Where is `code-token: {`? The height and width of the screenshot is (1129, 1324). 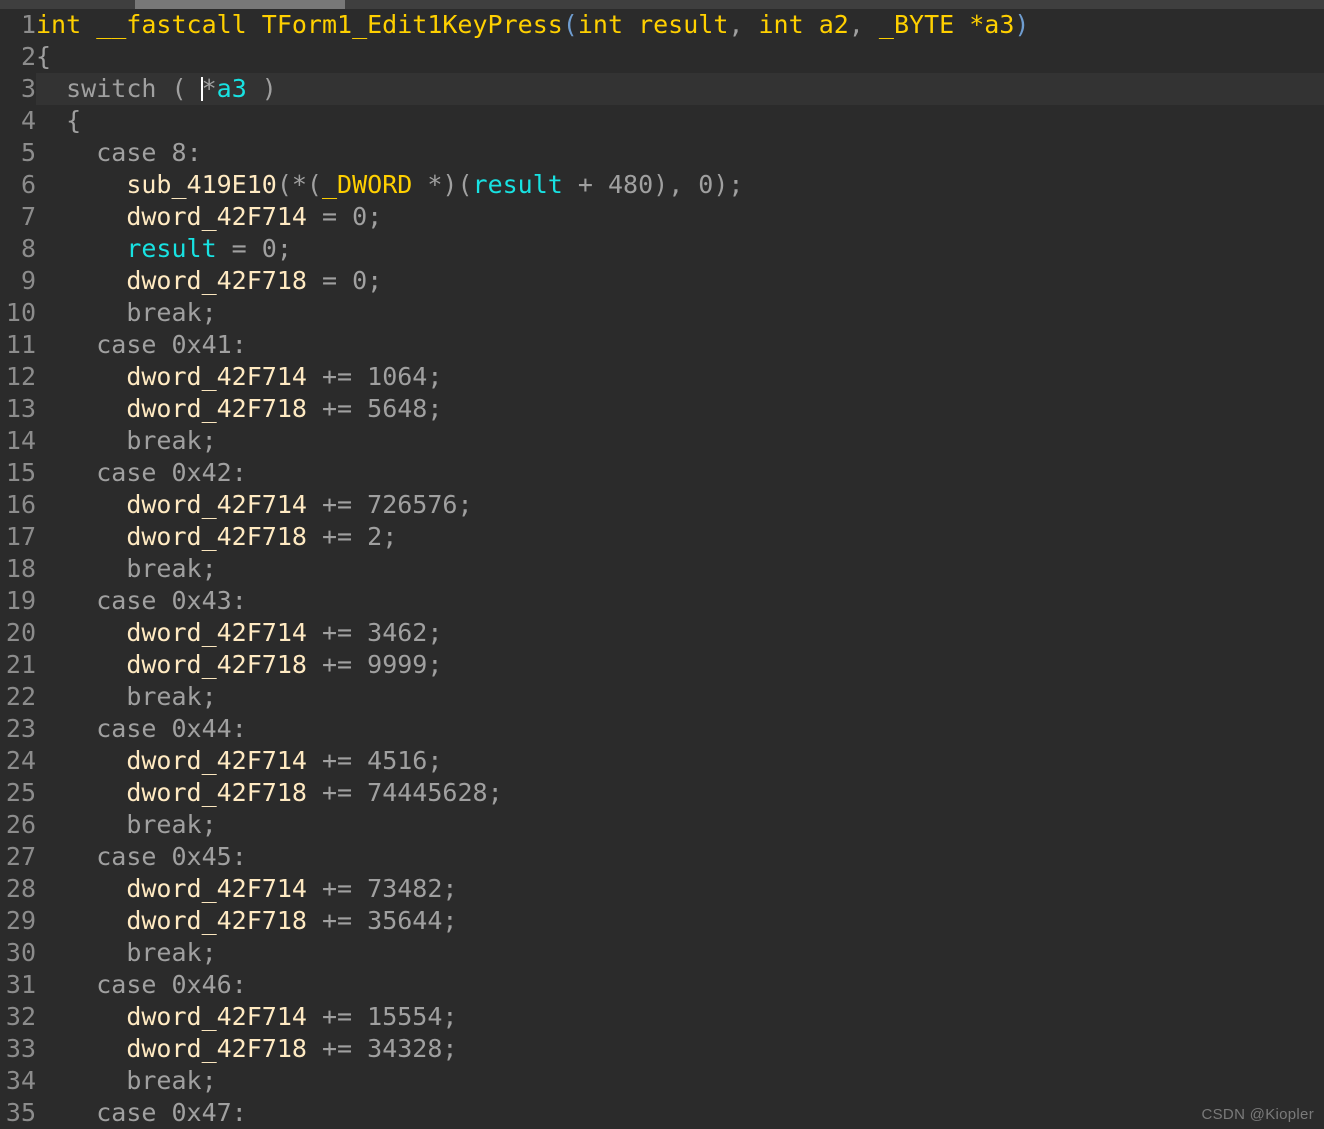
code-token: { is located at coordinates (44, 56).